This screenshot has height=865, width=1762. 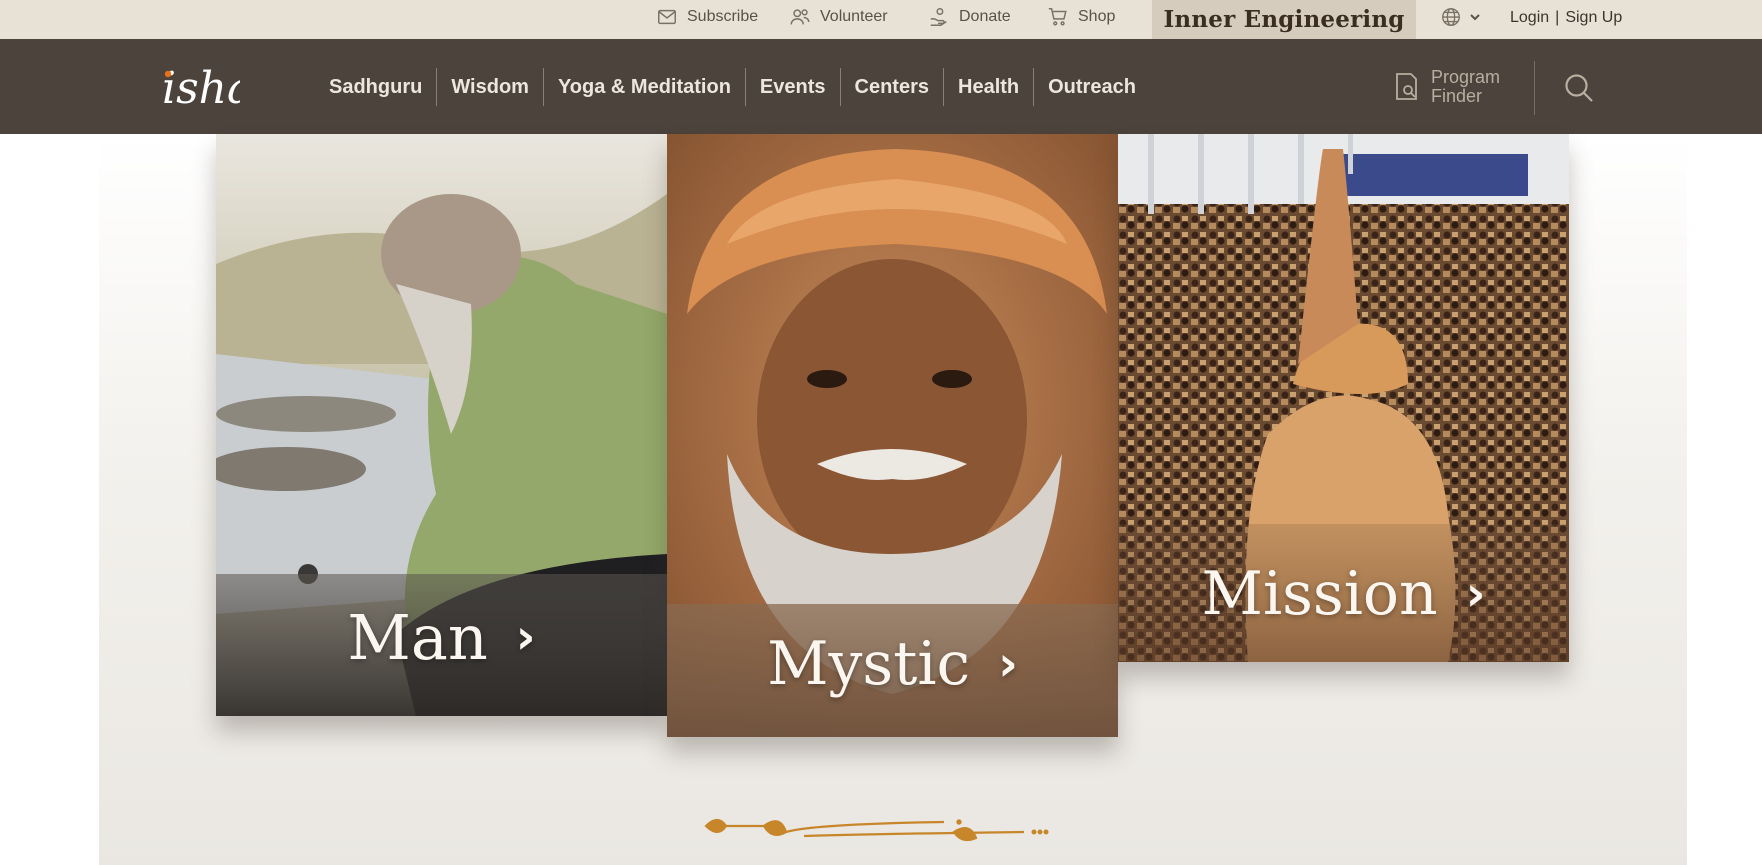 I want to click on logo-text: isha, so click(x=201, y=88).